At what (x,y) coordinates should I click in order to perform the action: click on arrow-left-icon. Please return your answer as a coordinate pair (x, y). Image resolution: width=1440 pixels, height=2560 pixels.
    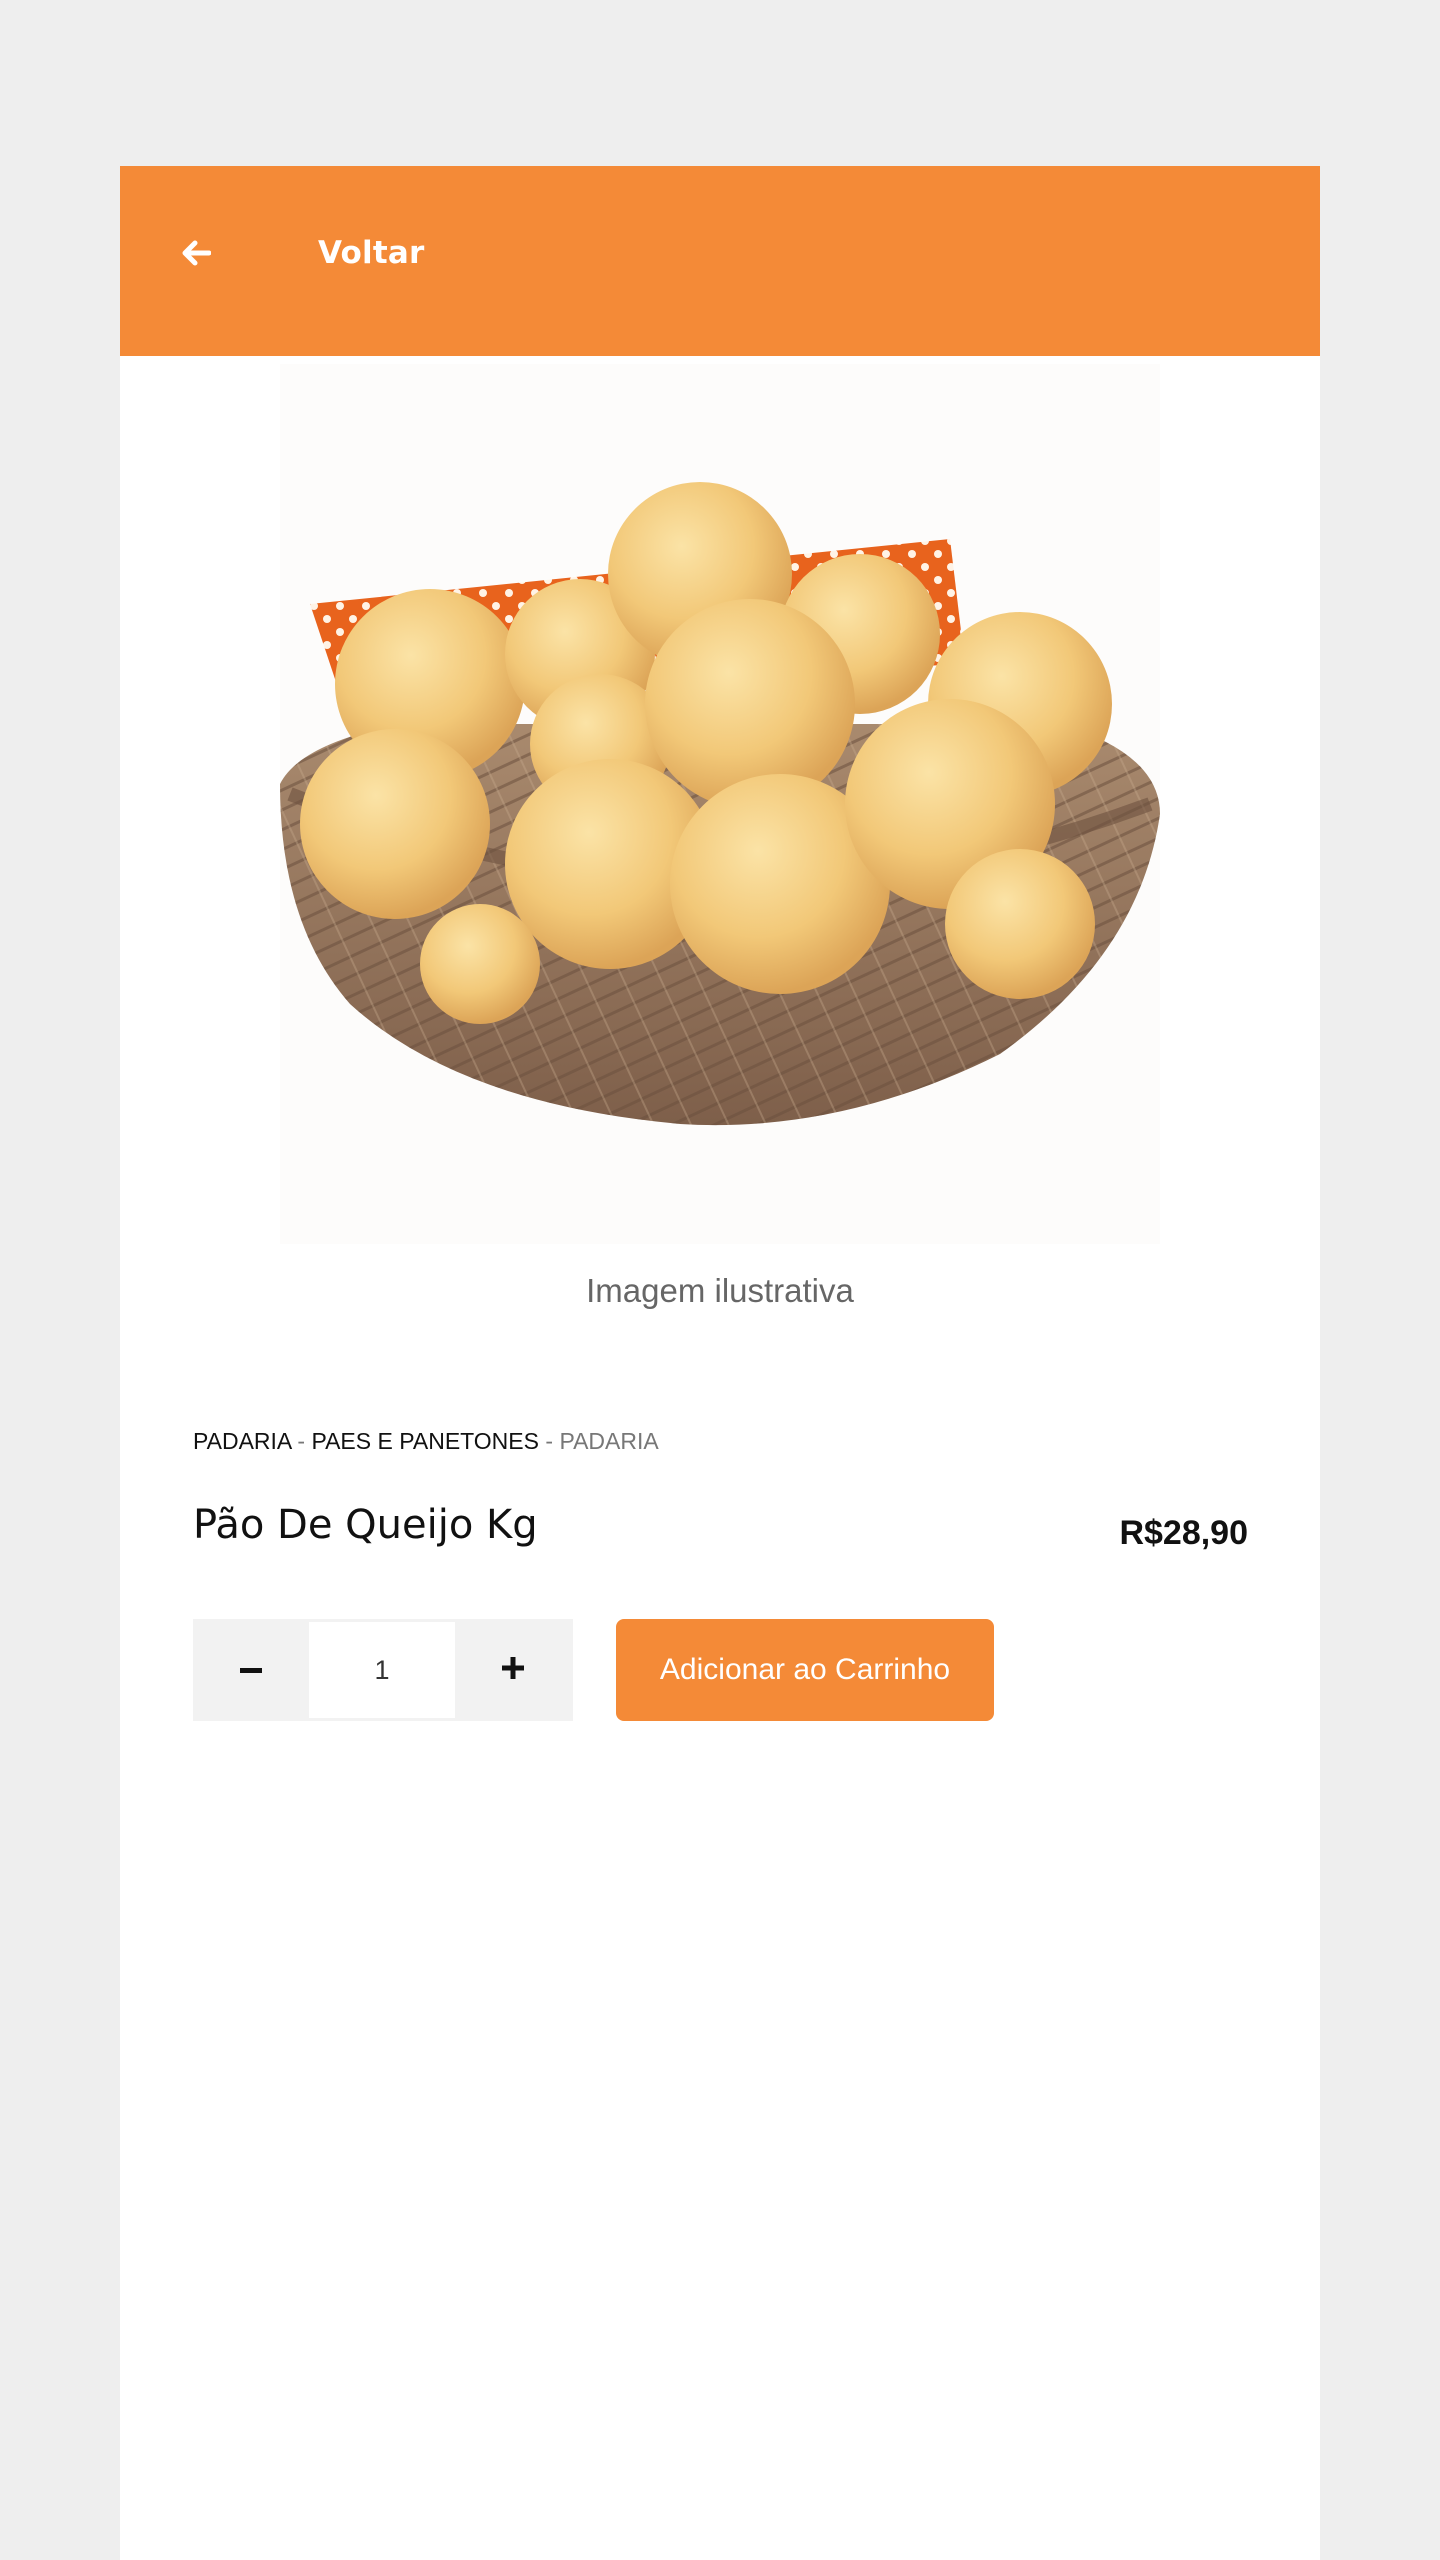
    Looking at the image, I should click on (196, 253).